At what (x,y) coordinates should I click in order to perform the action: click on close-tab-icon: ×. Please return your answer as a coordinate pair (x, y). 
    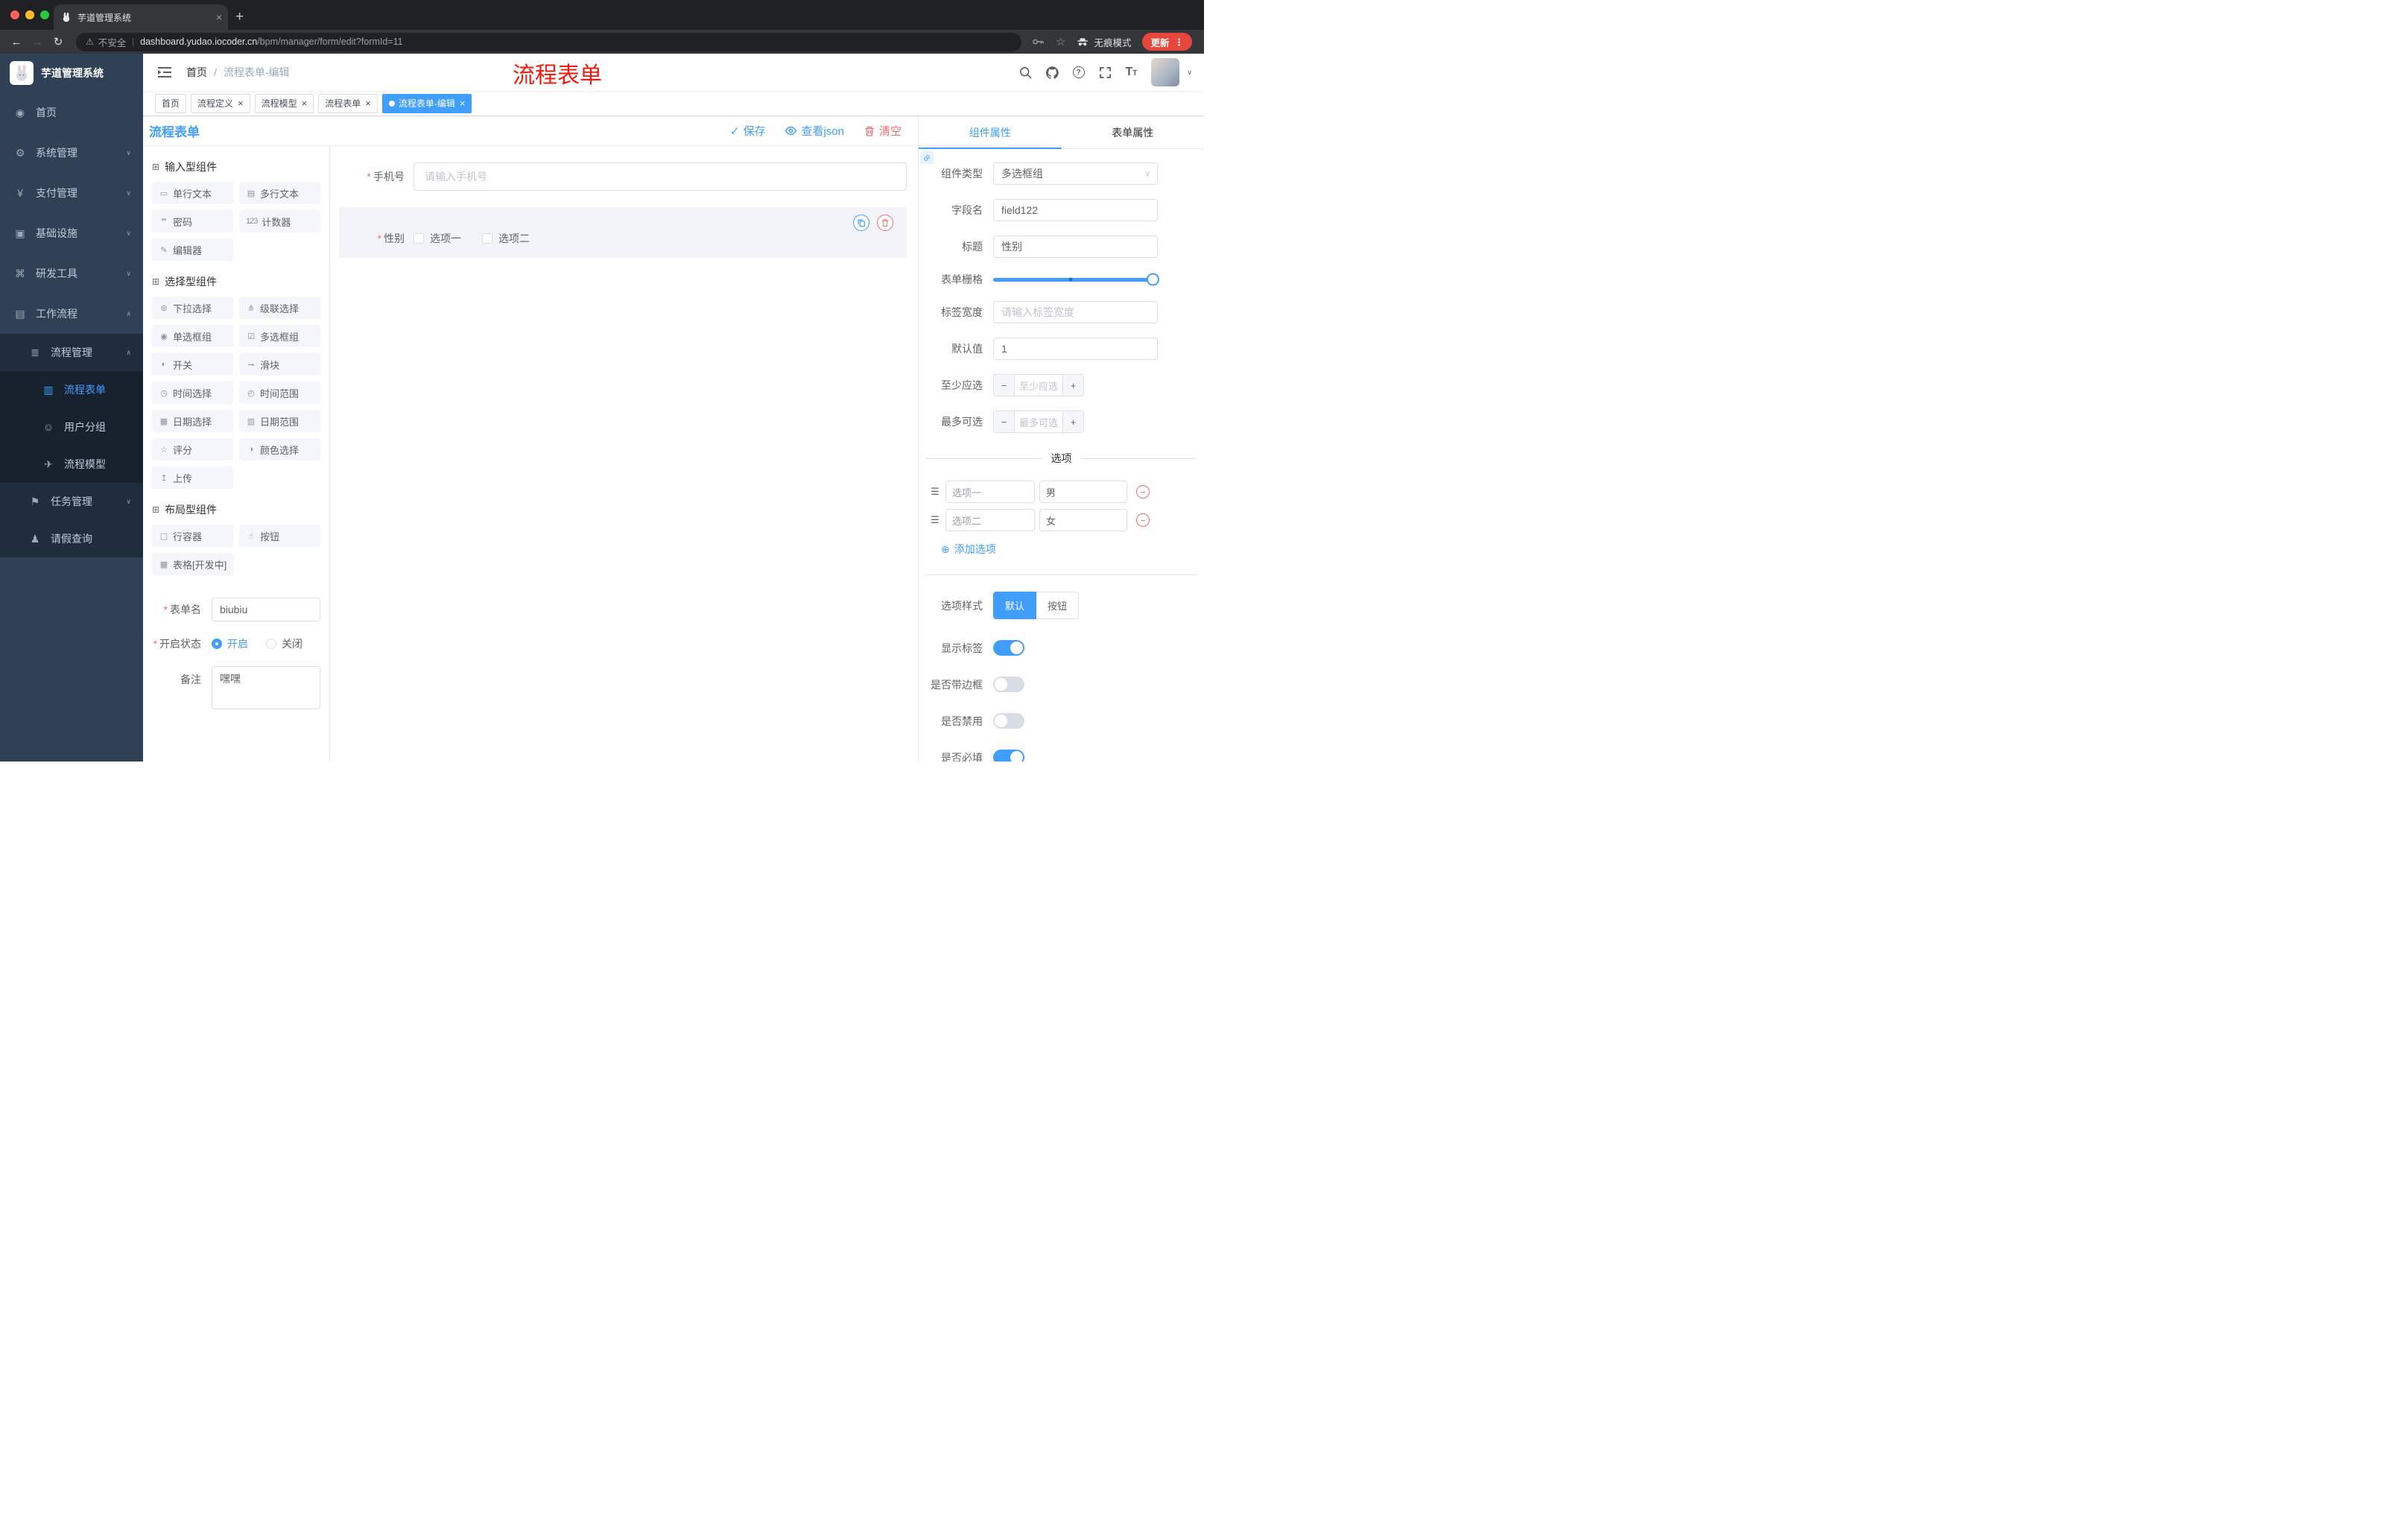
    Looking at the image, I should click on (219, 17).